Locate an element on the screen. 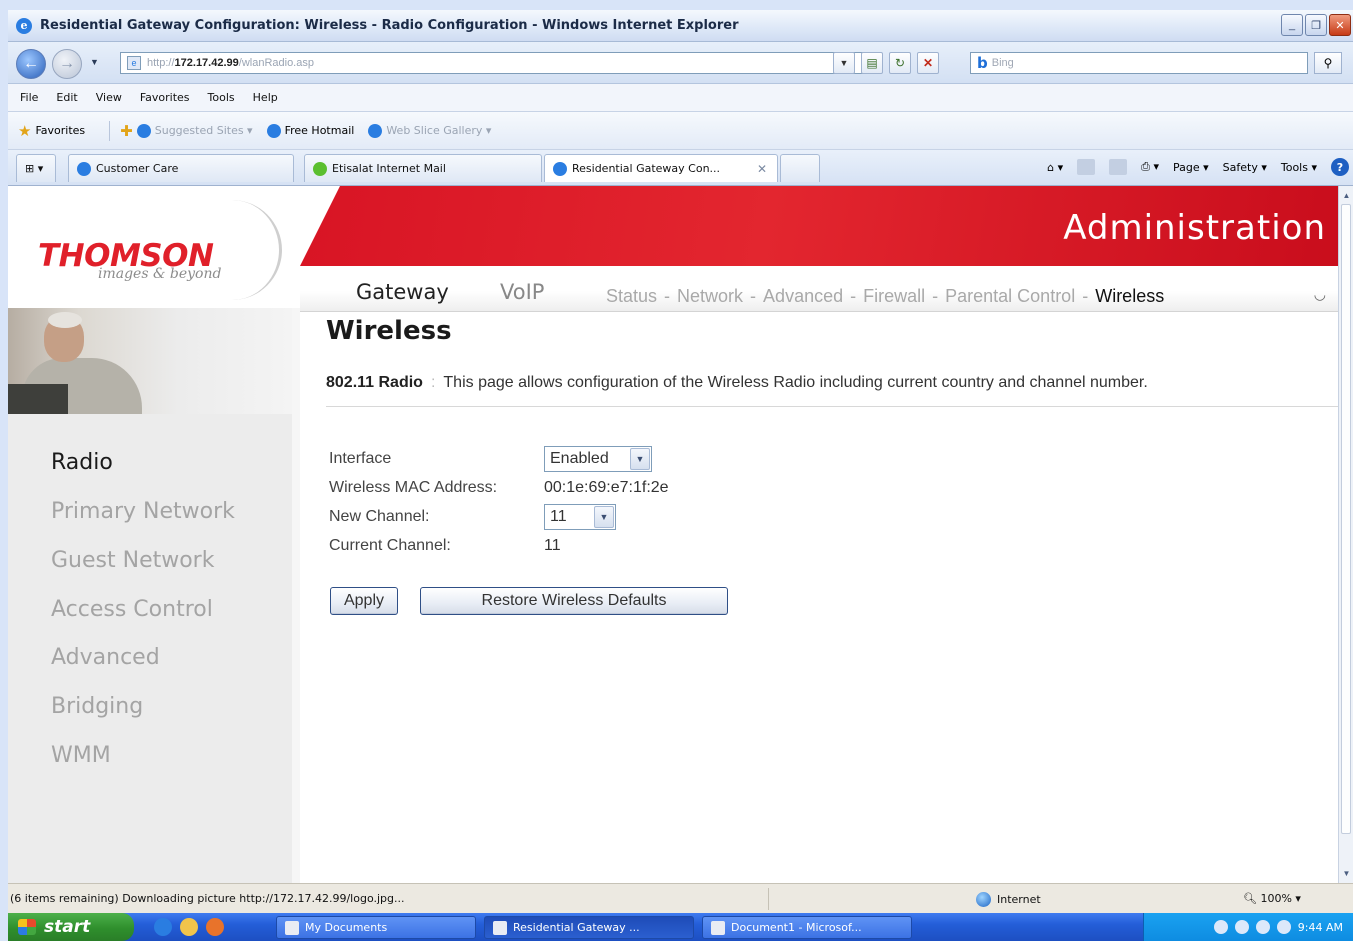  apply-button: Apply is located at coordinates (364, 601).